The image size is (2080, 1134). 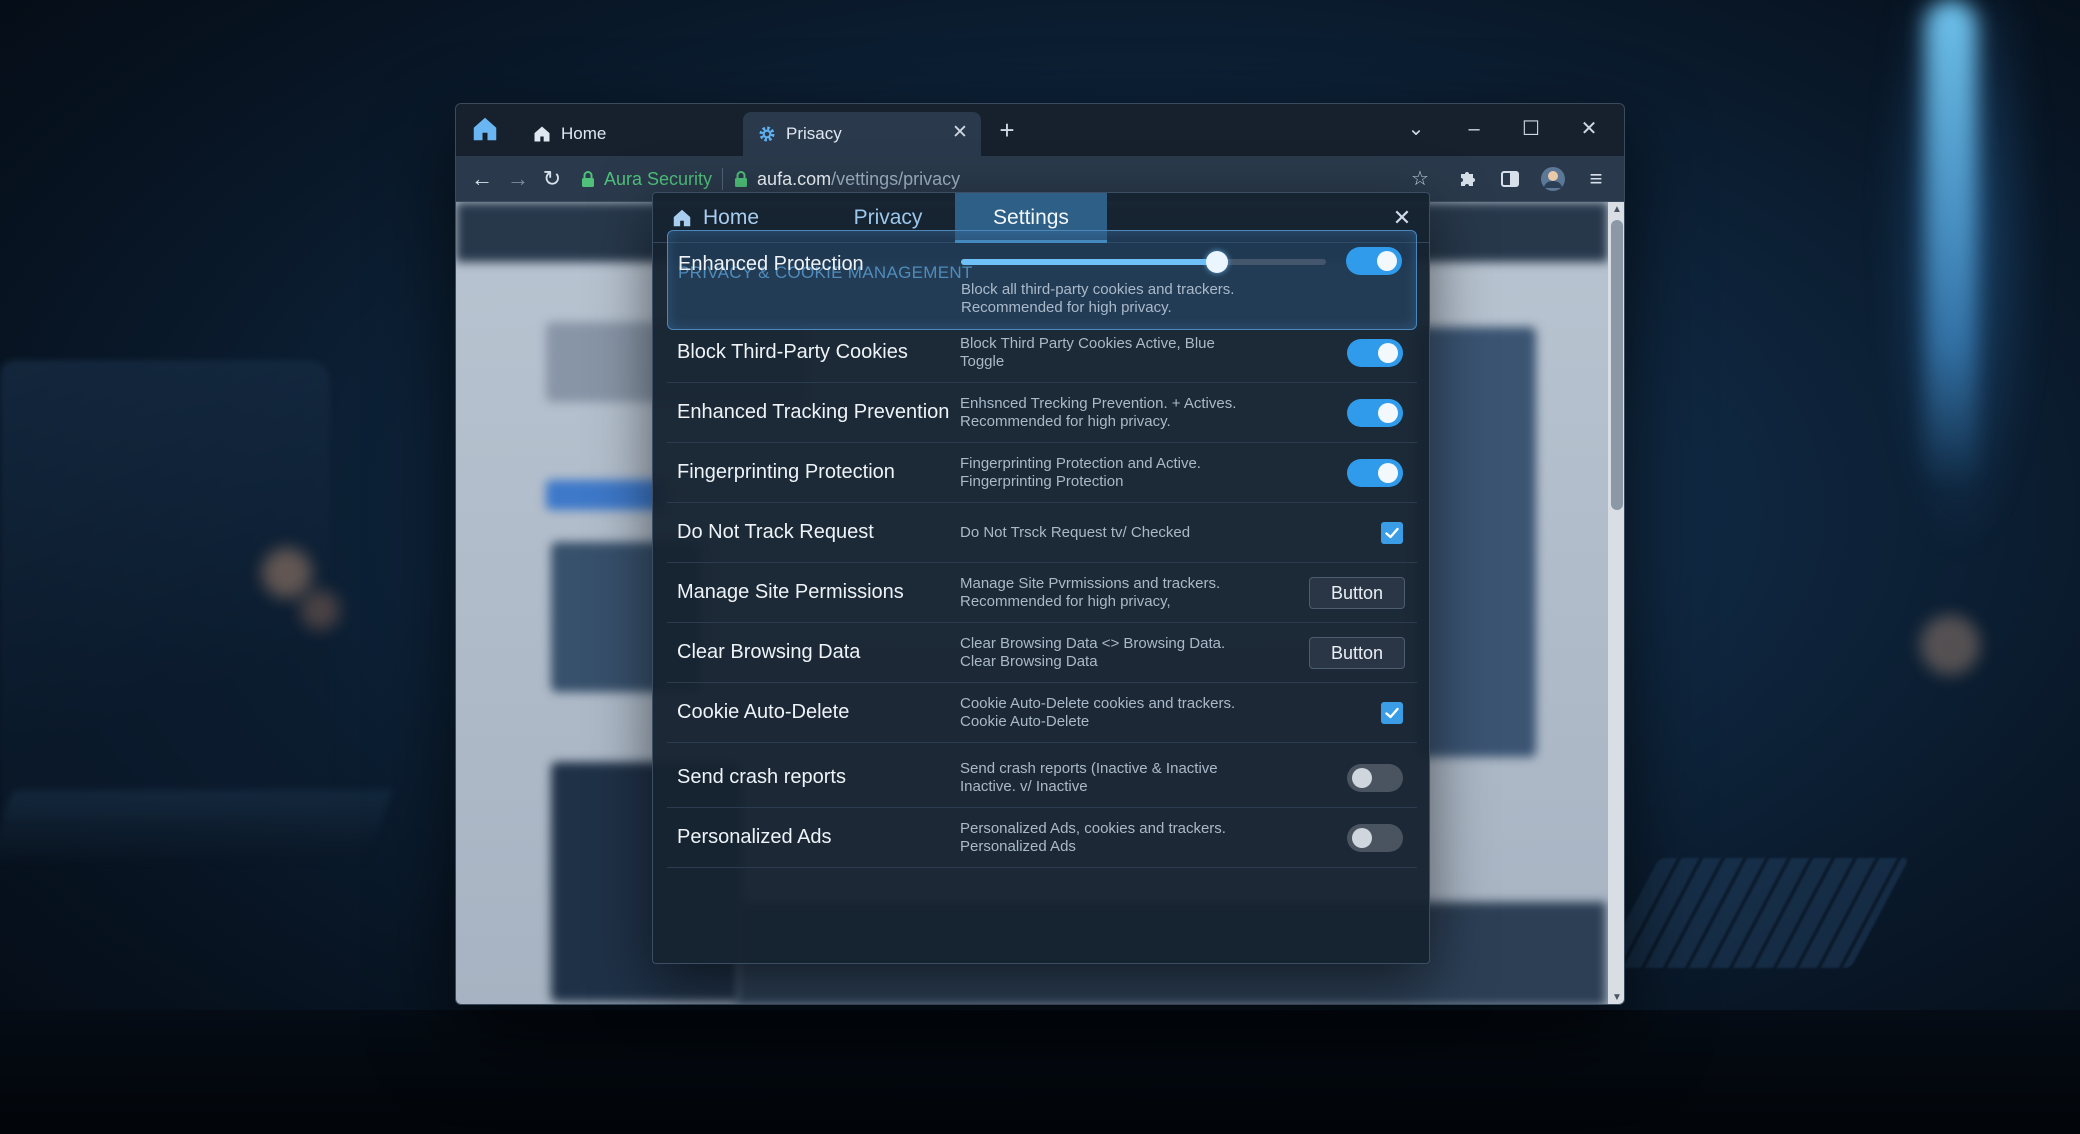 What do you see at coordinates (606, 495) in the screenshot?
I see `blurred-page-button` at bounding box center [606, 495].